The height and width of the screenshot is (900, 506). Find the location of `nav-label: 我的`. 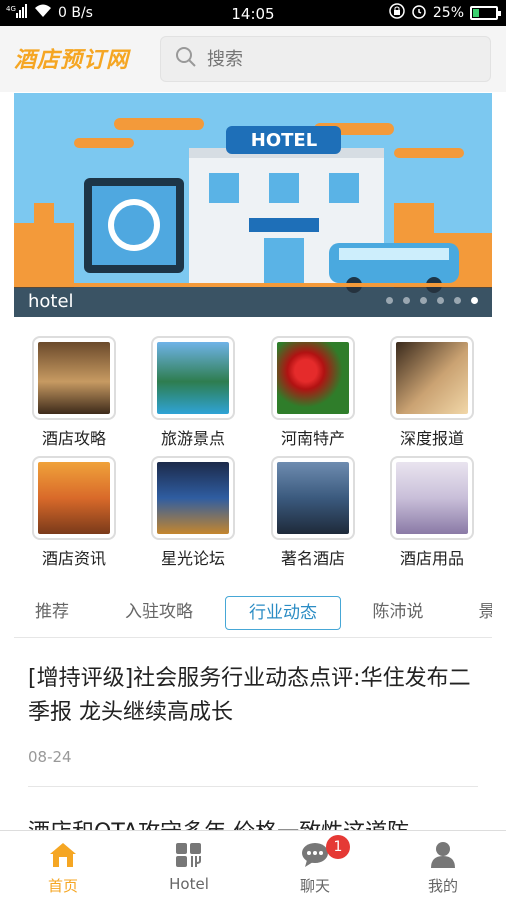

nav-label: 我的 is located at coordinates (442, 886).